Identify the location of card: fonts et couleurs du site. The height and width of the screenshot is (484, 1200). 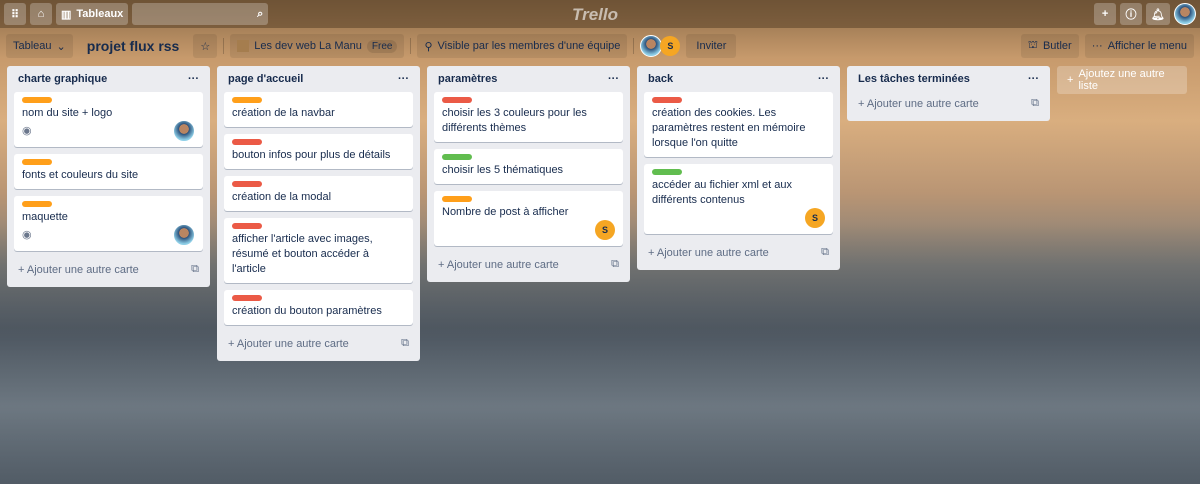
(108, 171).